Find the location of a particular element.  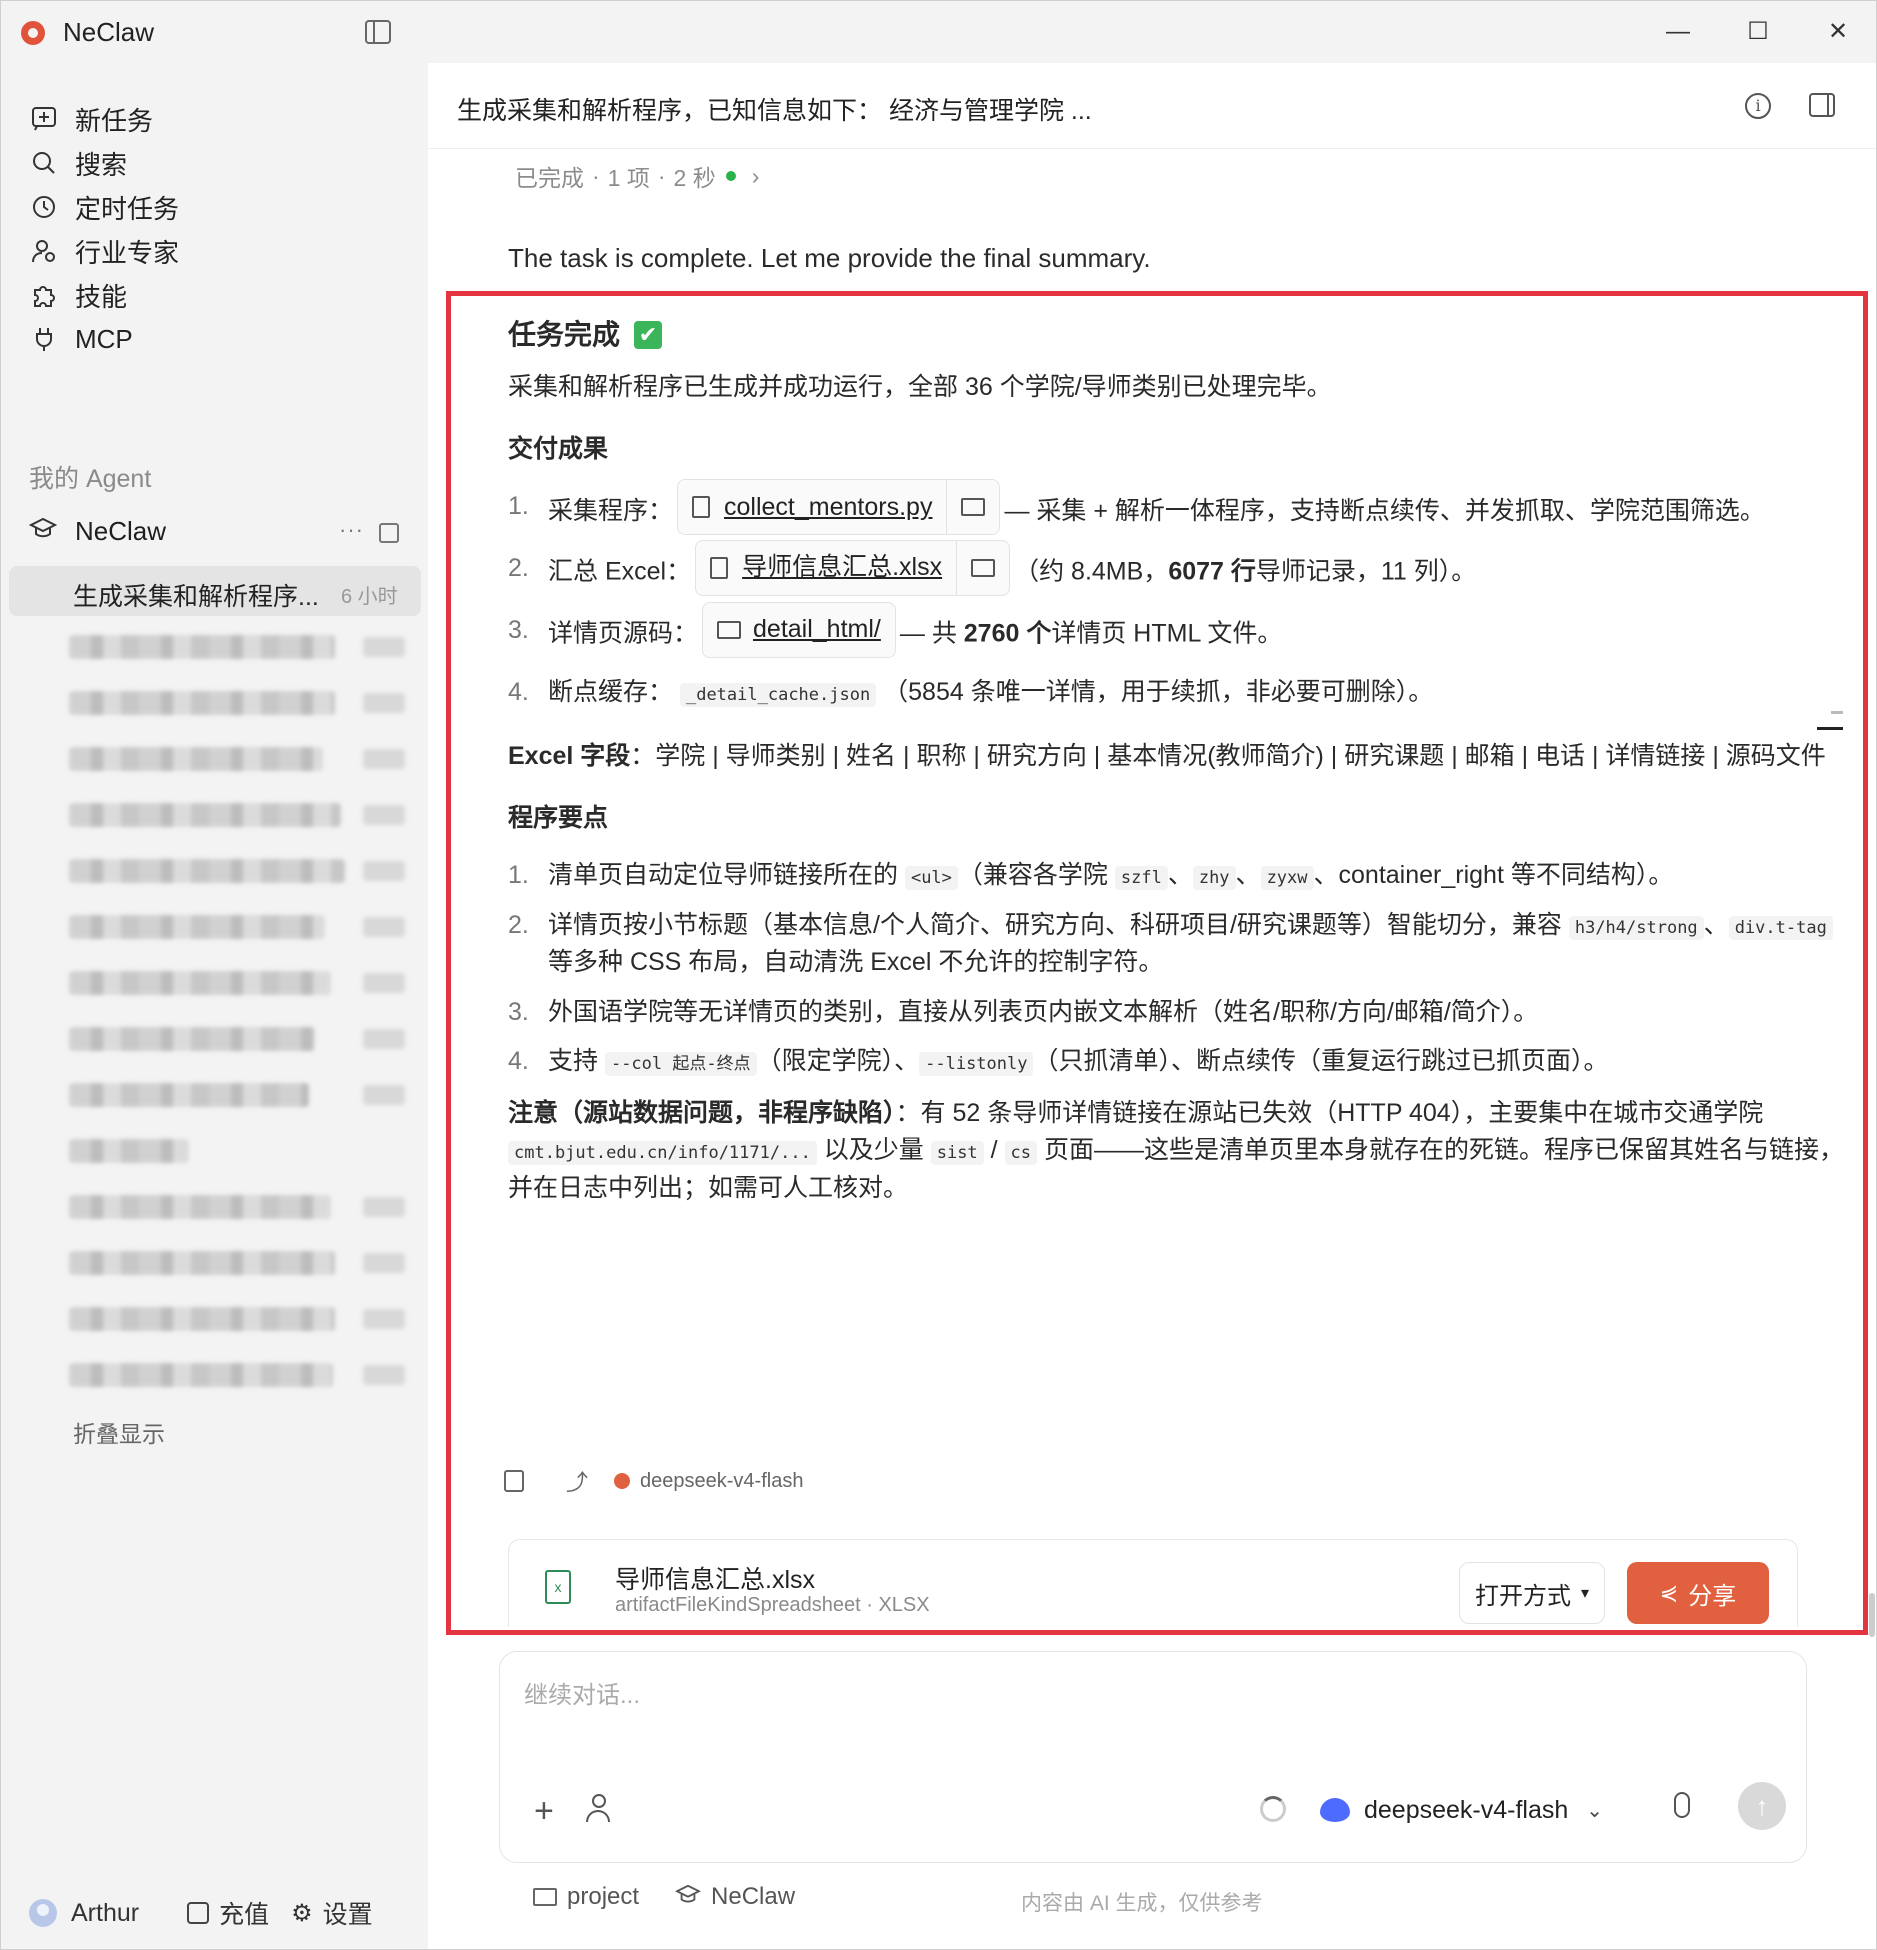

model-name: deepseek-v4-flash is located at coordinates (1466, 1809).